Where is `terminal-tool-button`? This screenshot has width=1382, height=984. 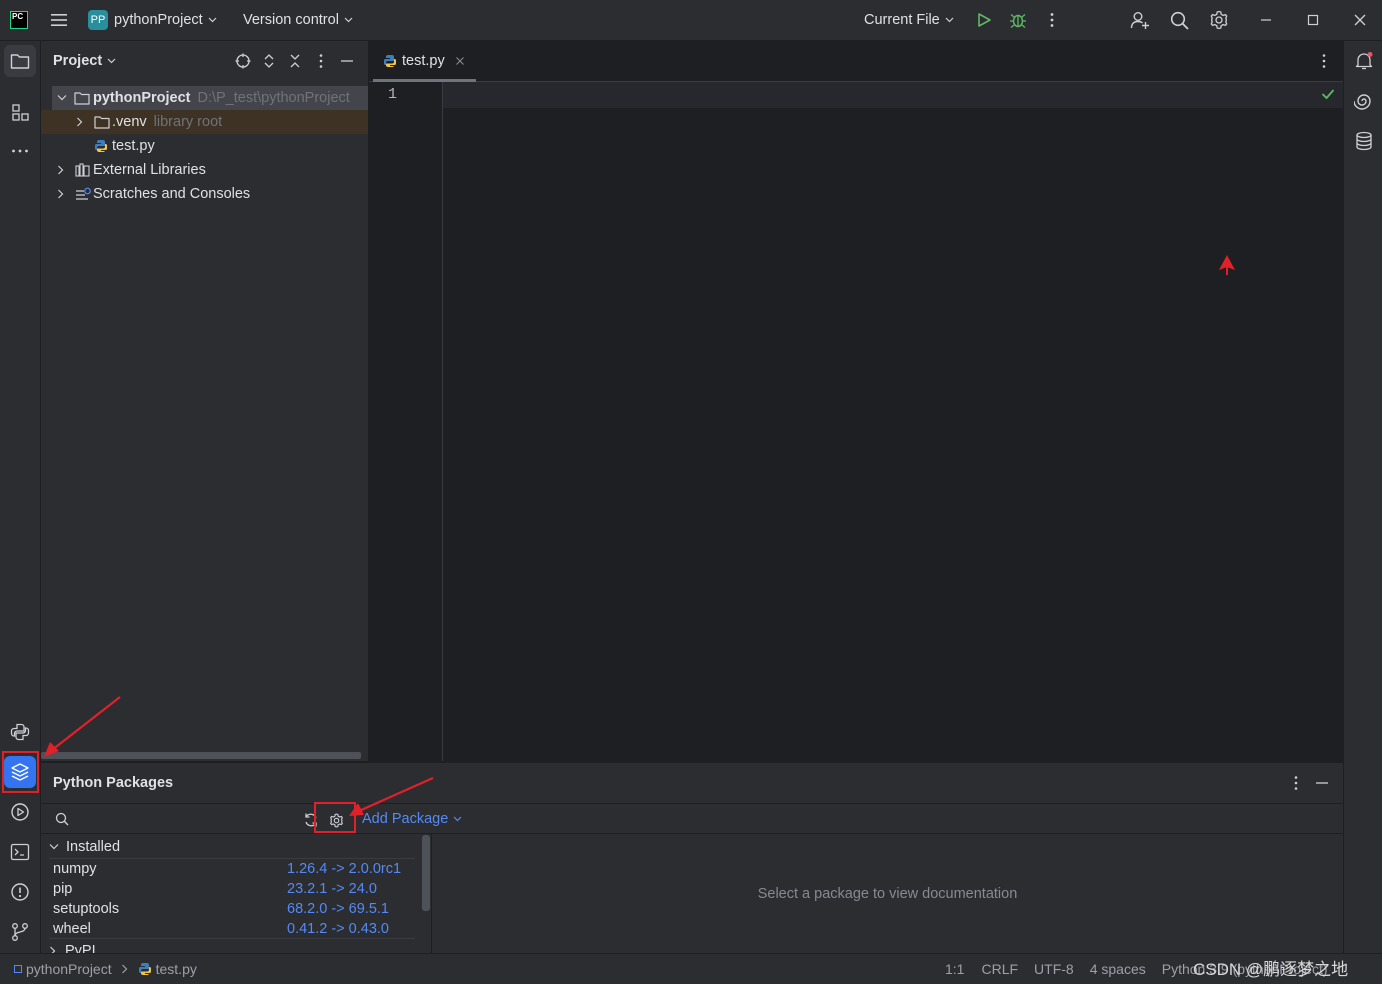
terminal-tool-button is located at coordinates (20, 852).